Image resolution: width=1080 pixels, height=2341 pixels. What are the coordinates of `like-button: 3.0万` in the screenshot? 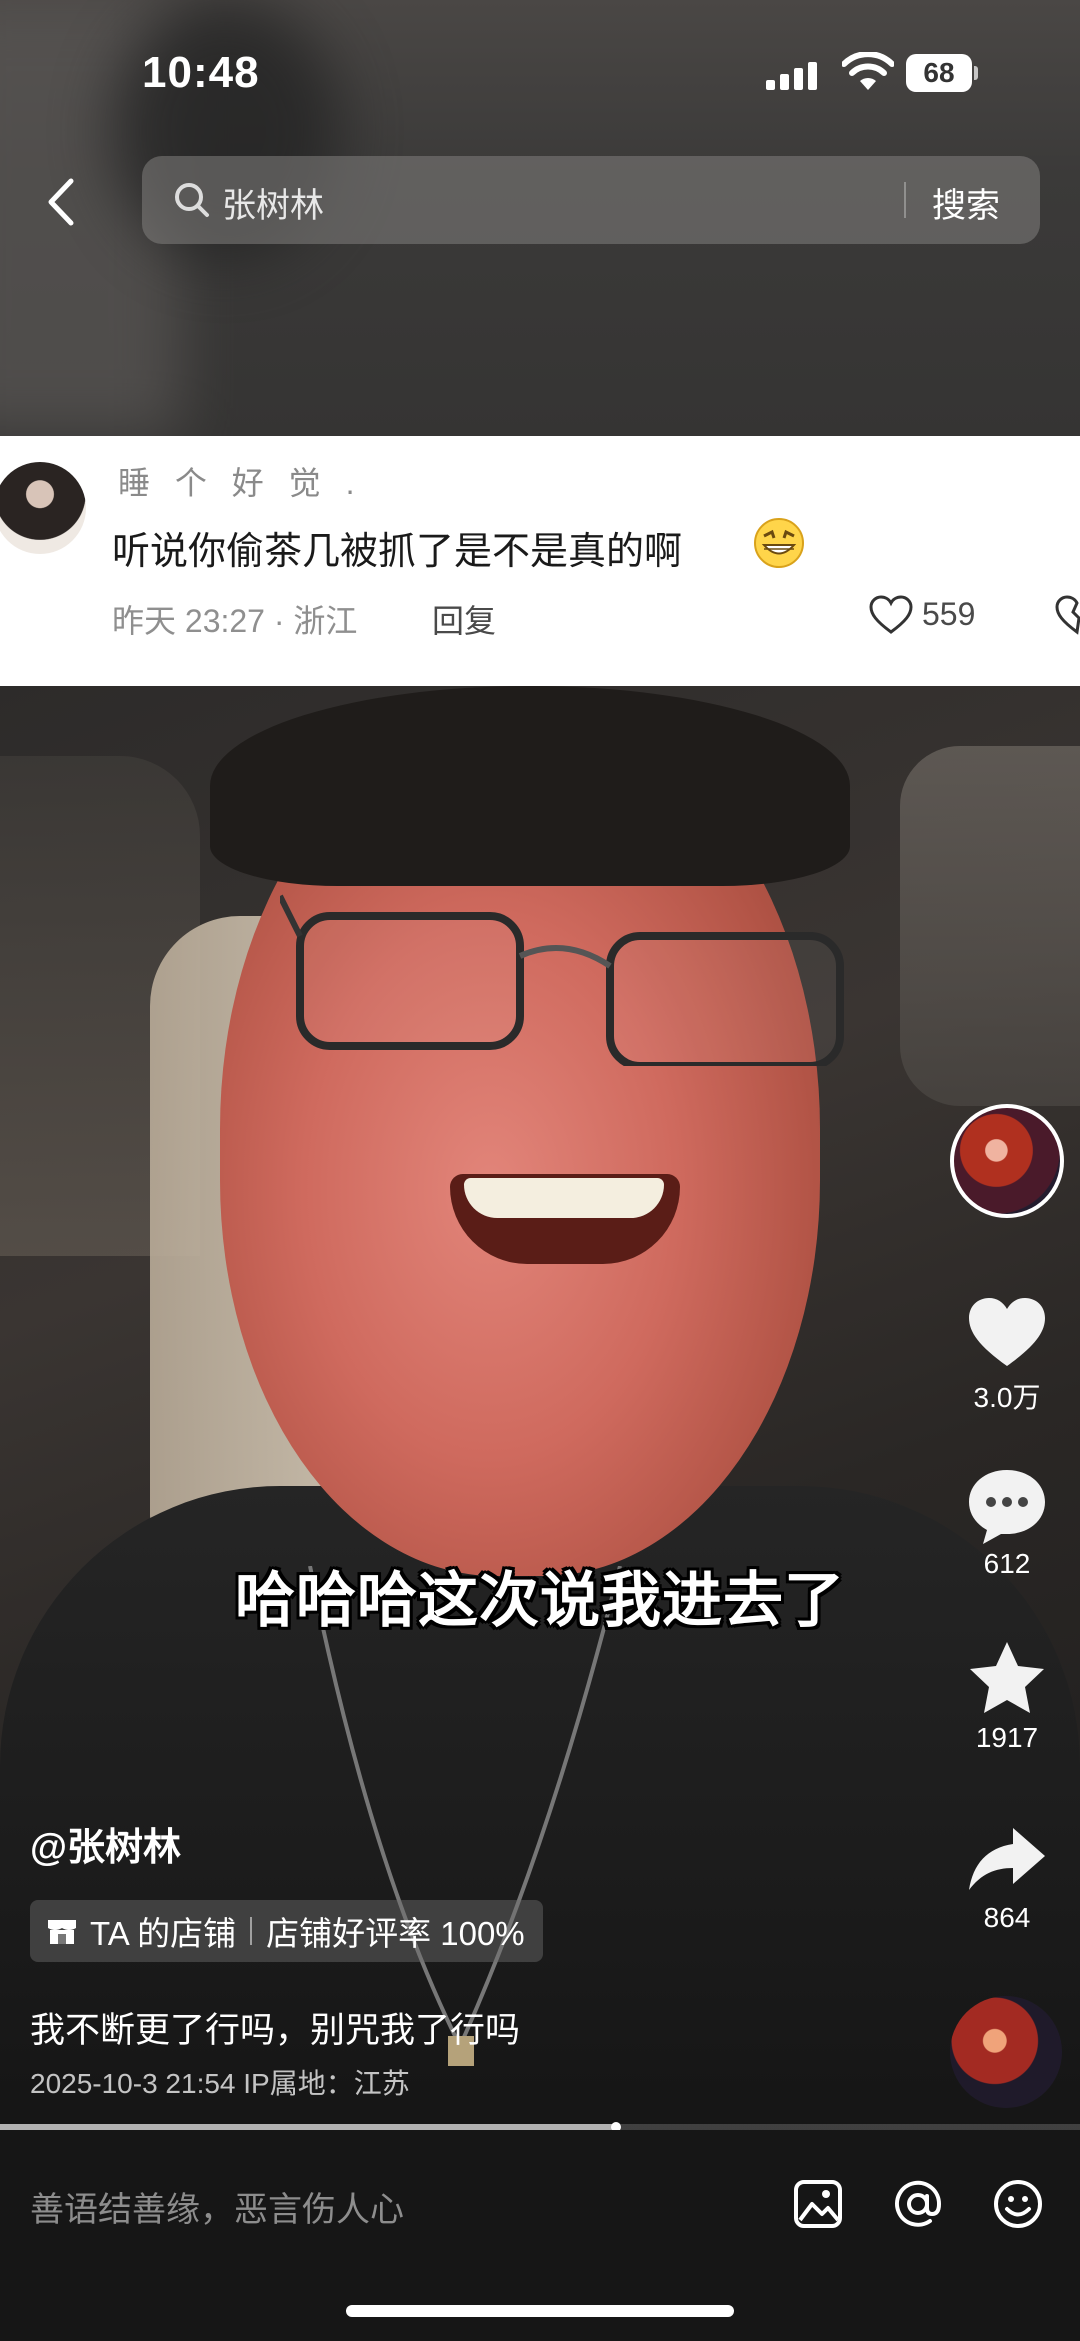 It's located at (1007, 1355).